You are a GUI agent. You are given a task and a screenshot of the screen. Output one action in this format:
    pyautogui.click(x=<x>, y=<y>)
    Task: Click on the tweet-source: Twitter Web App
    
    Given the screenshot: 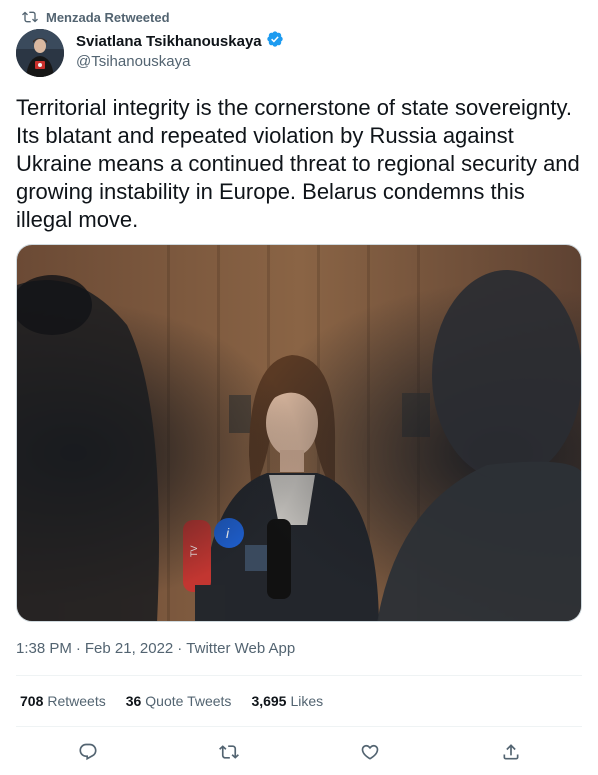 What is the action you would take?
    pyautogui.click(x=240, y=648)
    